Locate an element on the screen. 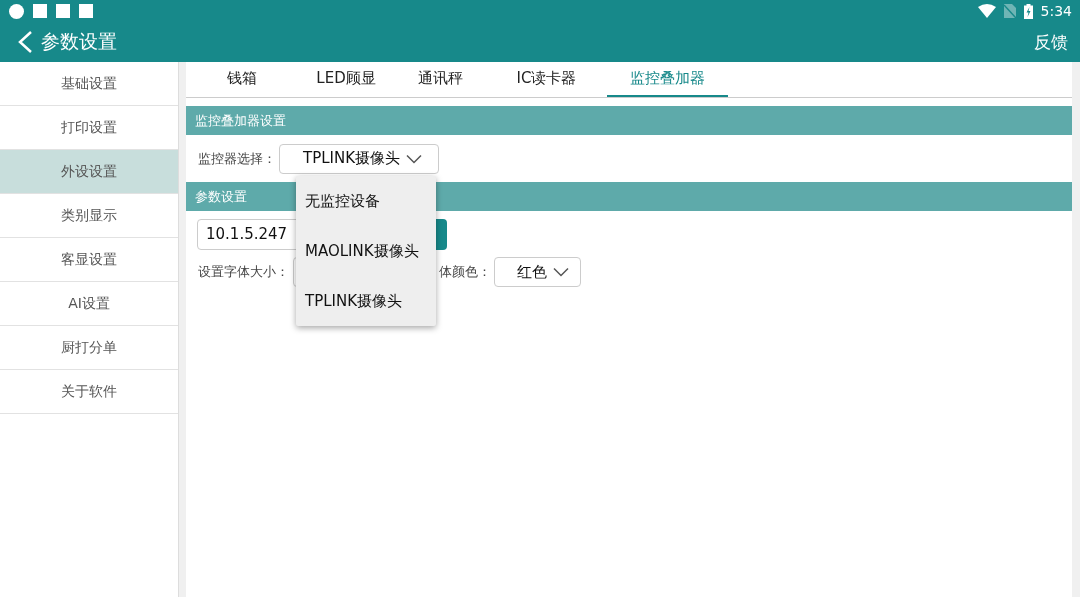  clock-time: 5:34 is located at coordinates (1056, 11).